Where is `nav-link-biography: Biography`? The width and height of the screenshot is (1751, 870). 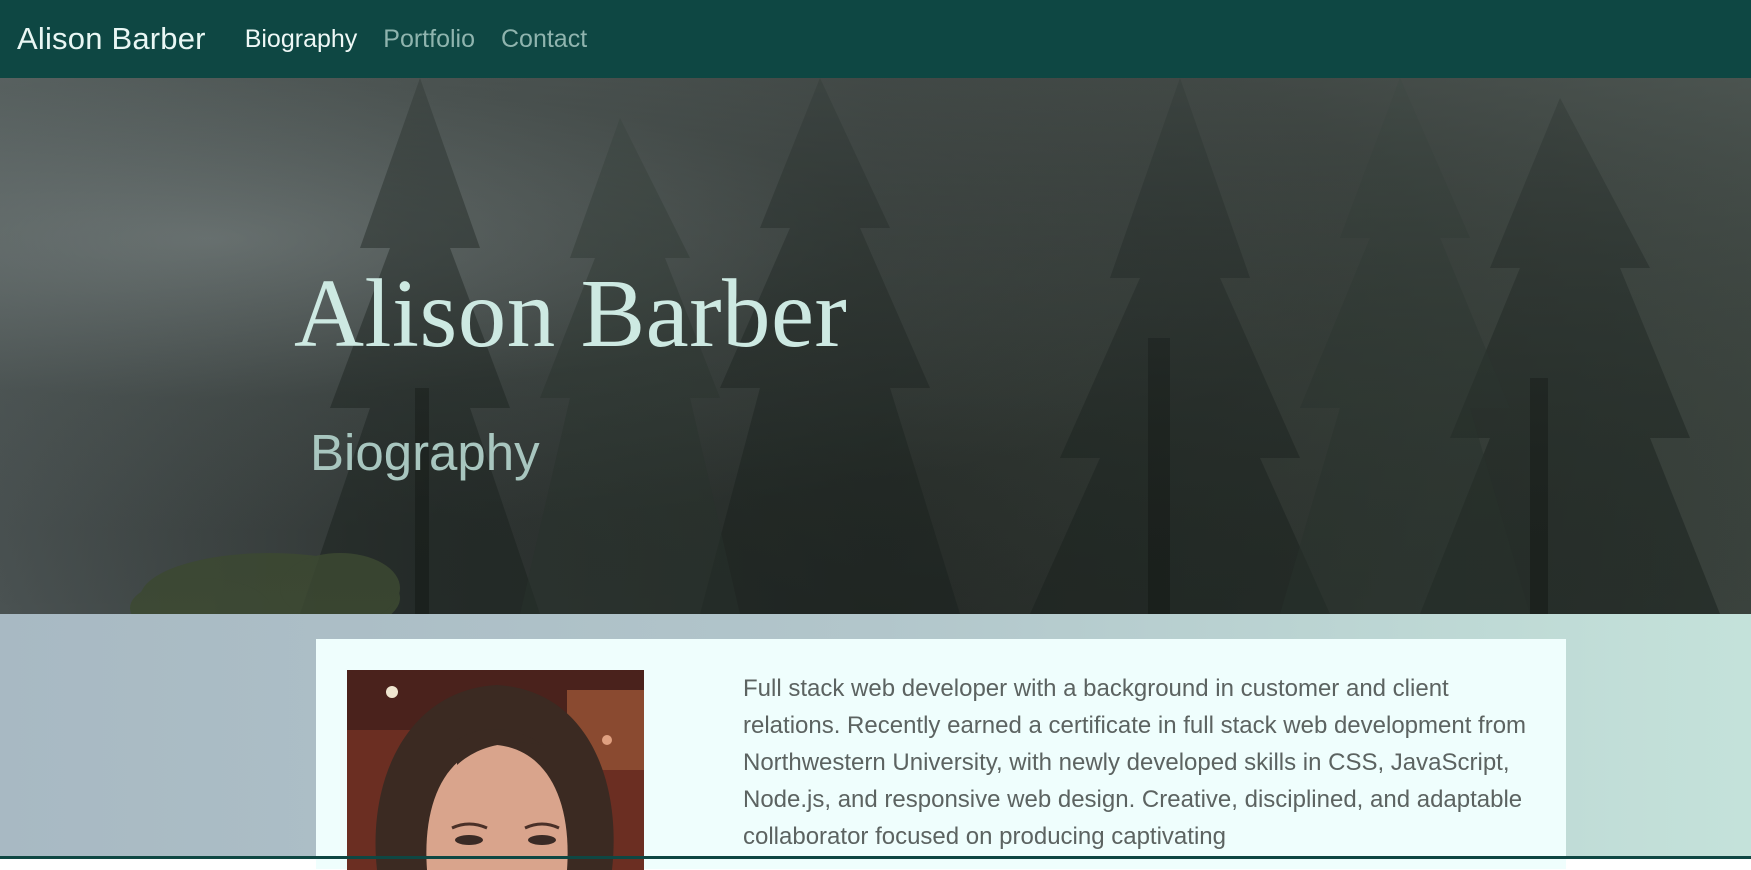 nav-link-biography: Biography is located at coordinates (301, 39).